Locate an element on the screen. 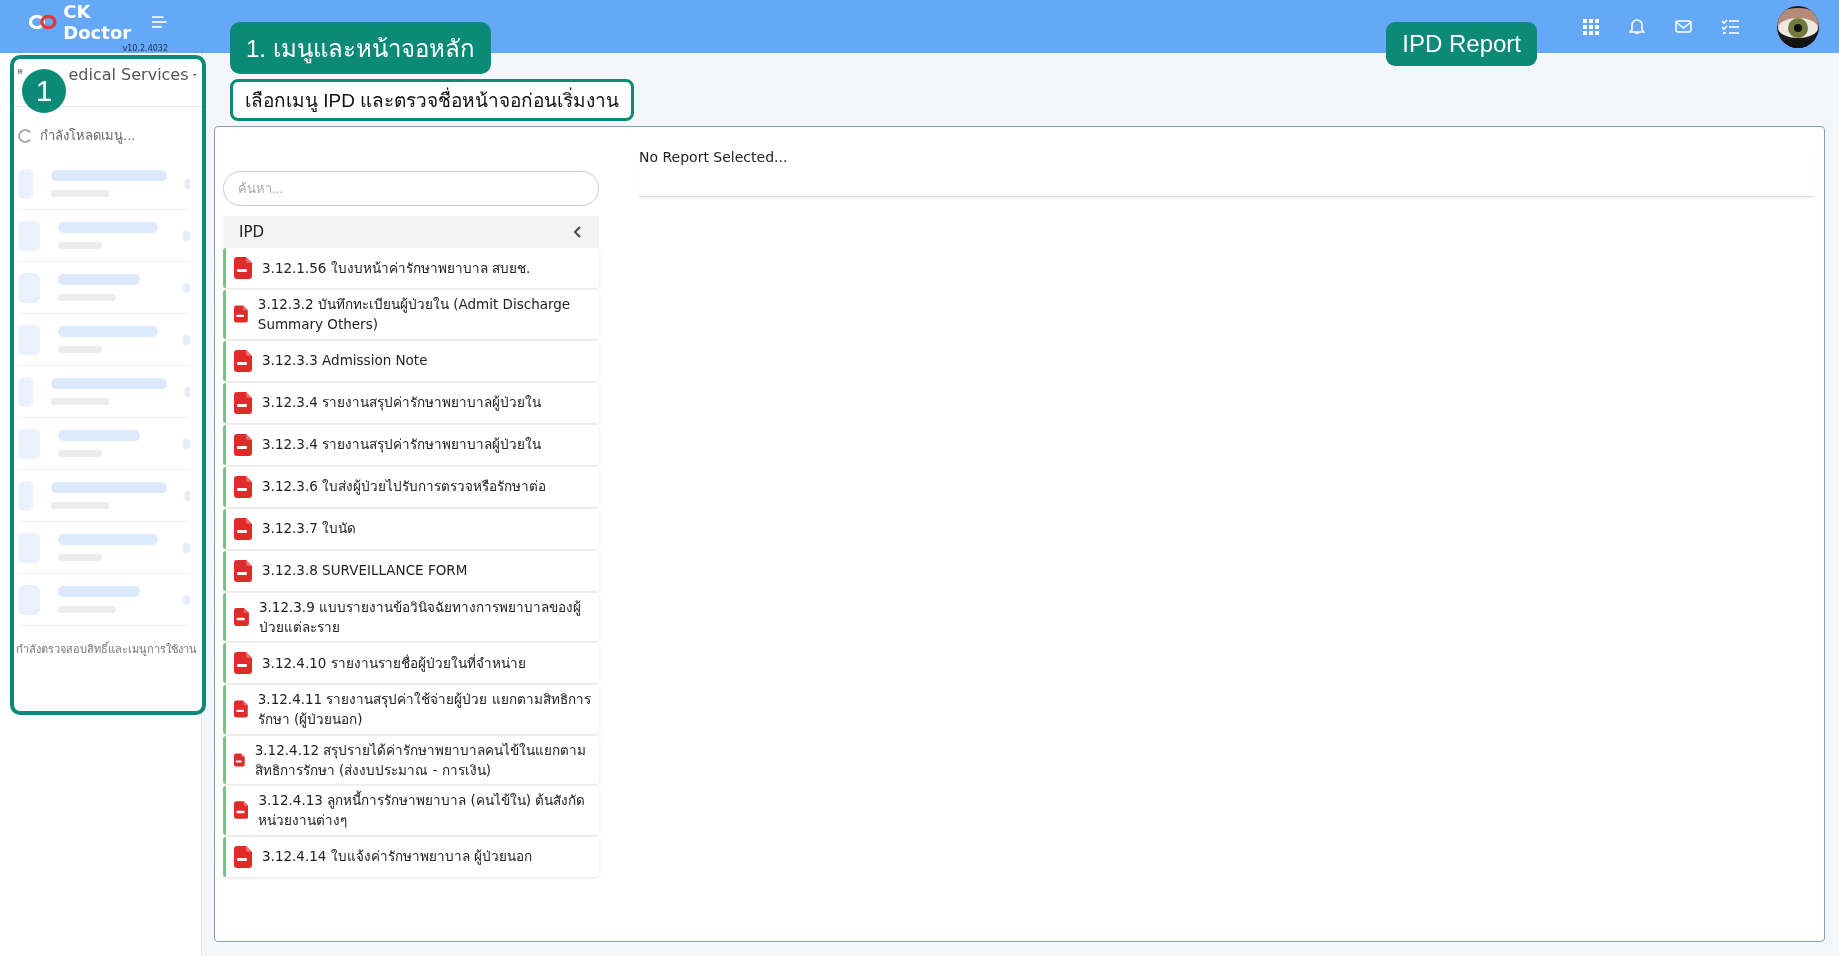  callout-instruction: เลือกเมนู IPD และตรวจชื่อหน้าจอก่อนเริ่มงาน is located at coordinates (432, 100).